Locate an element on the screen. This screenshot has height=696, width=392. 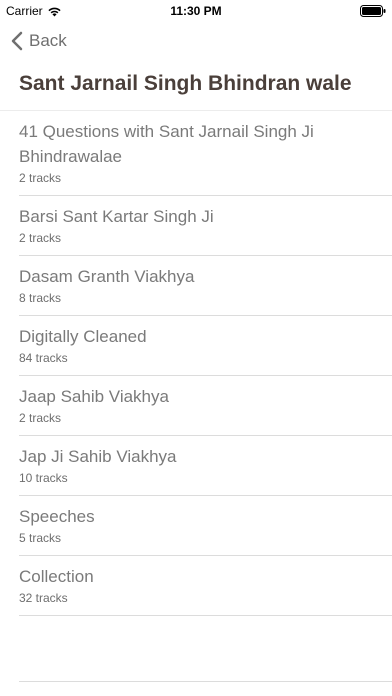
list-item-track-count: 84 tracks is located at coordinates (43, 358).